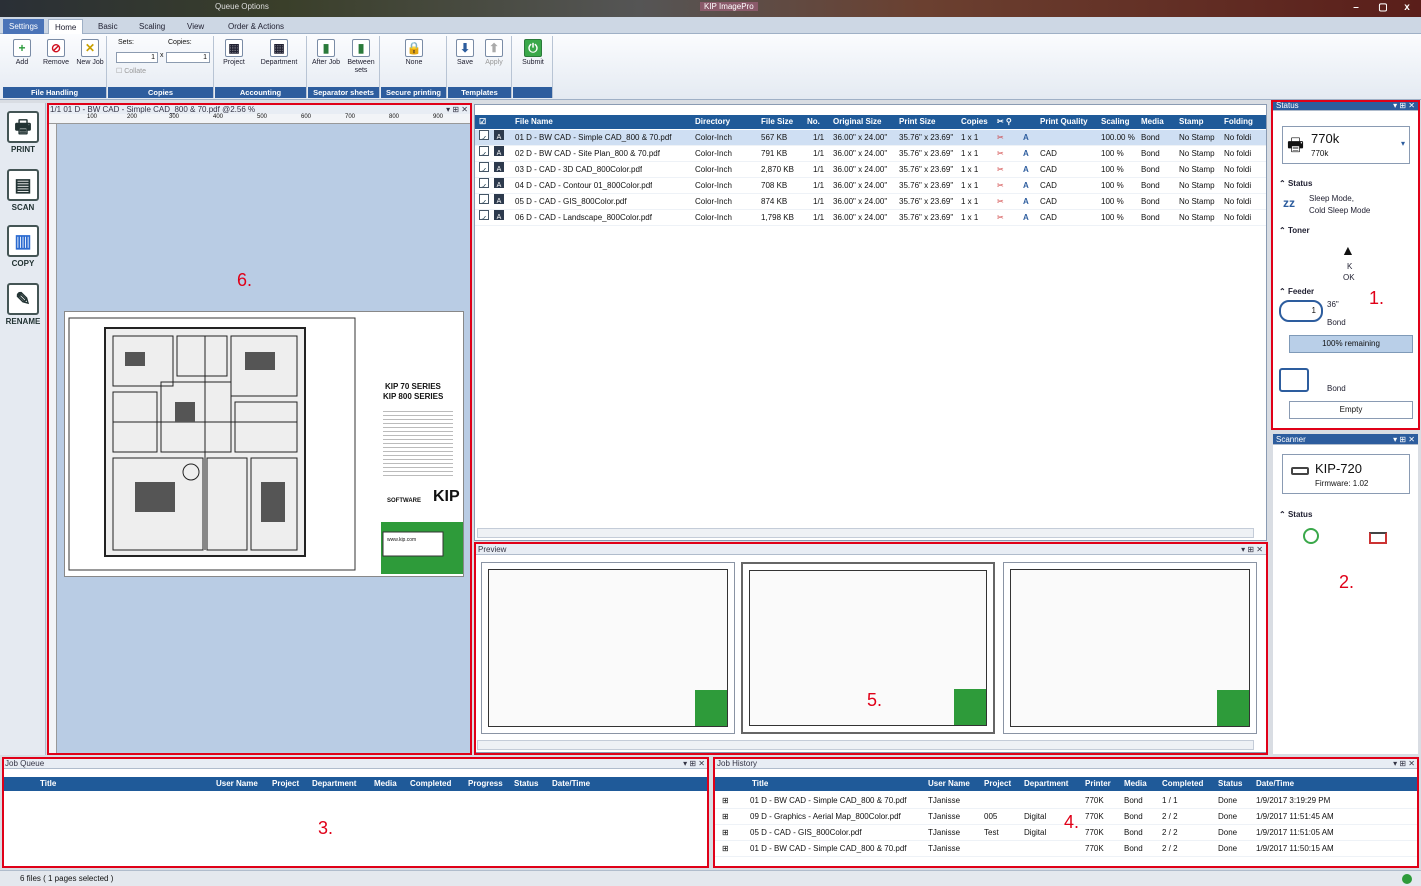  Describe the element at coordinates (108, 26) in the screenshot. I see `tab-basic: Basic` at that location.